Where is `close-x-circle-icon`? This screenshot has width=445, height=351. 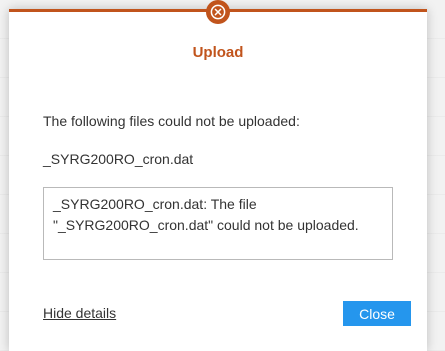 close-x-circle-icon is located at coordinates (218, 12).